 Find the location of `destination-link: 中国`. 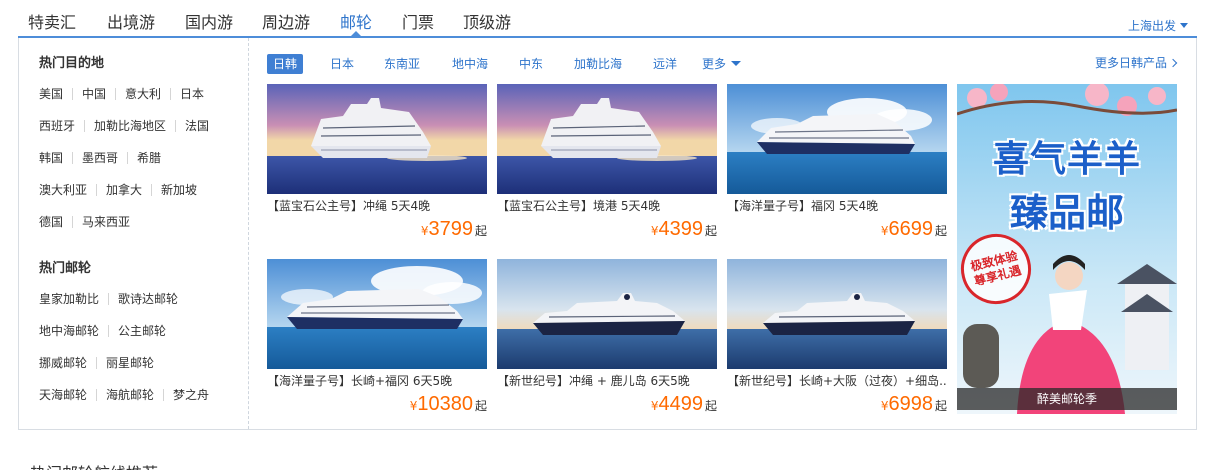

destination-link: 中国 is located at coordinates (94, 93).